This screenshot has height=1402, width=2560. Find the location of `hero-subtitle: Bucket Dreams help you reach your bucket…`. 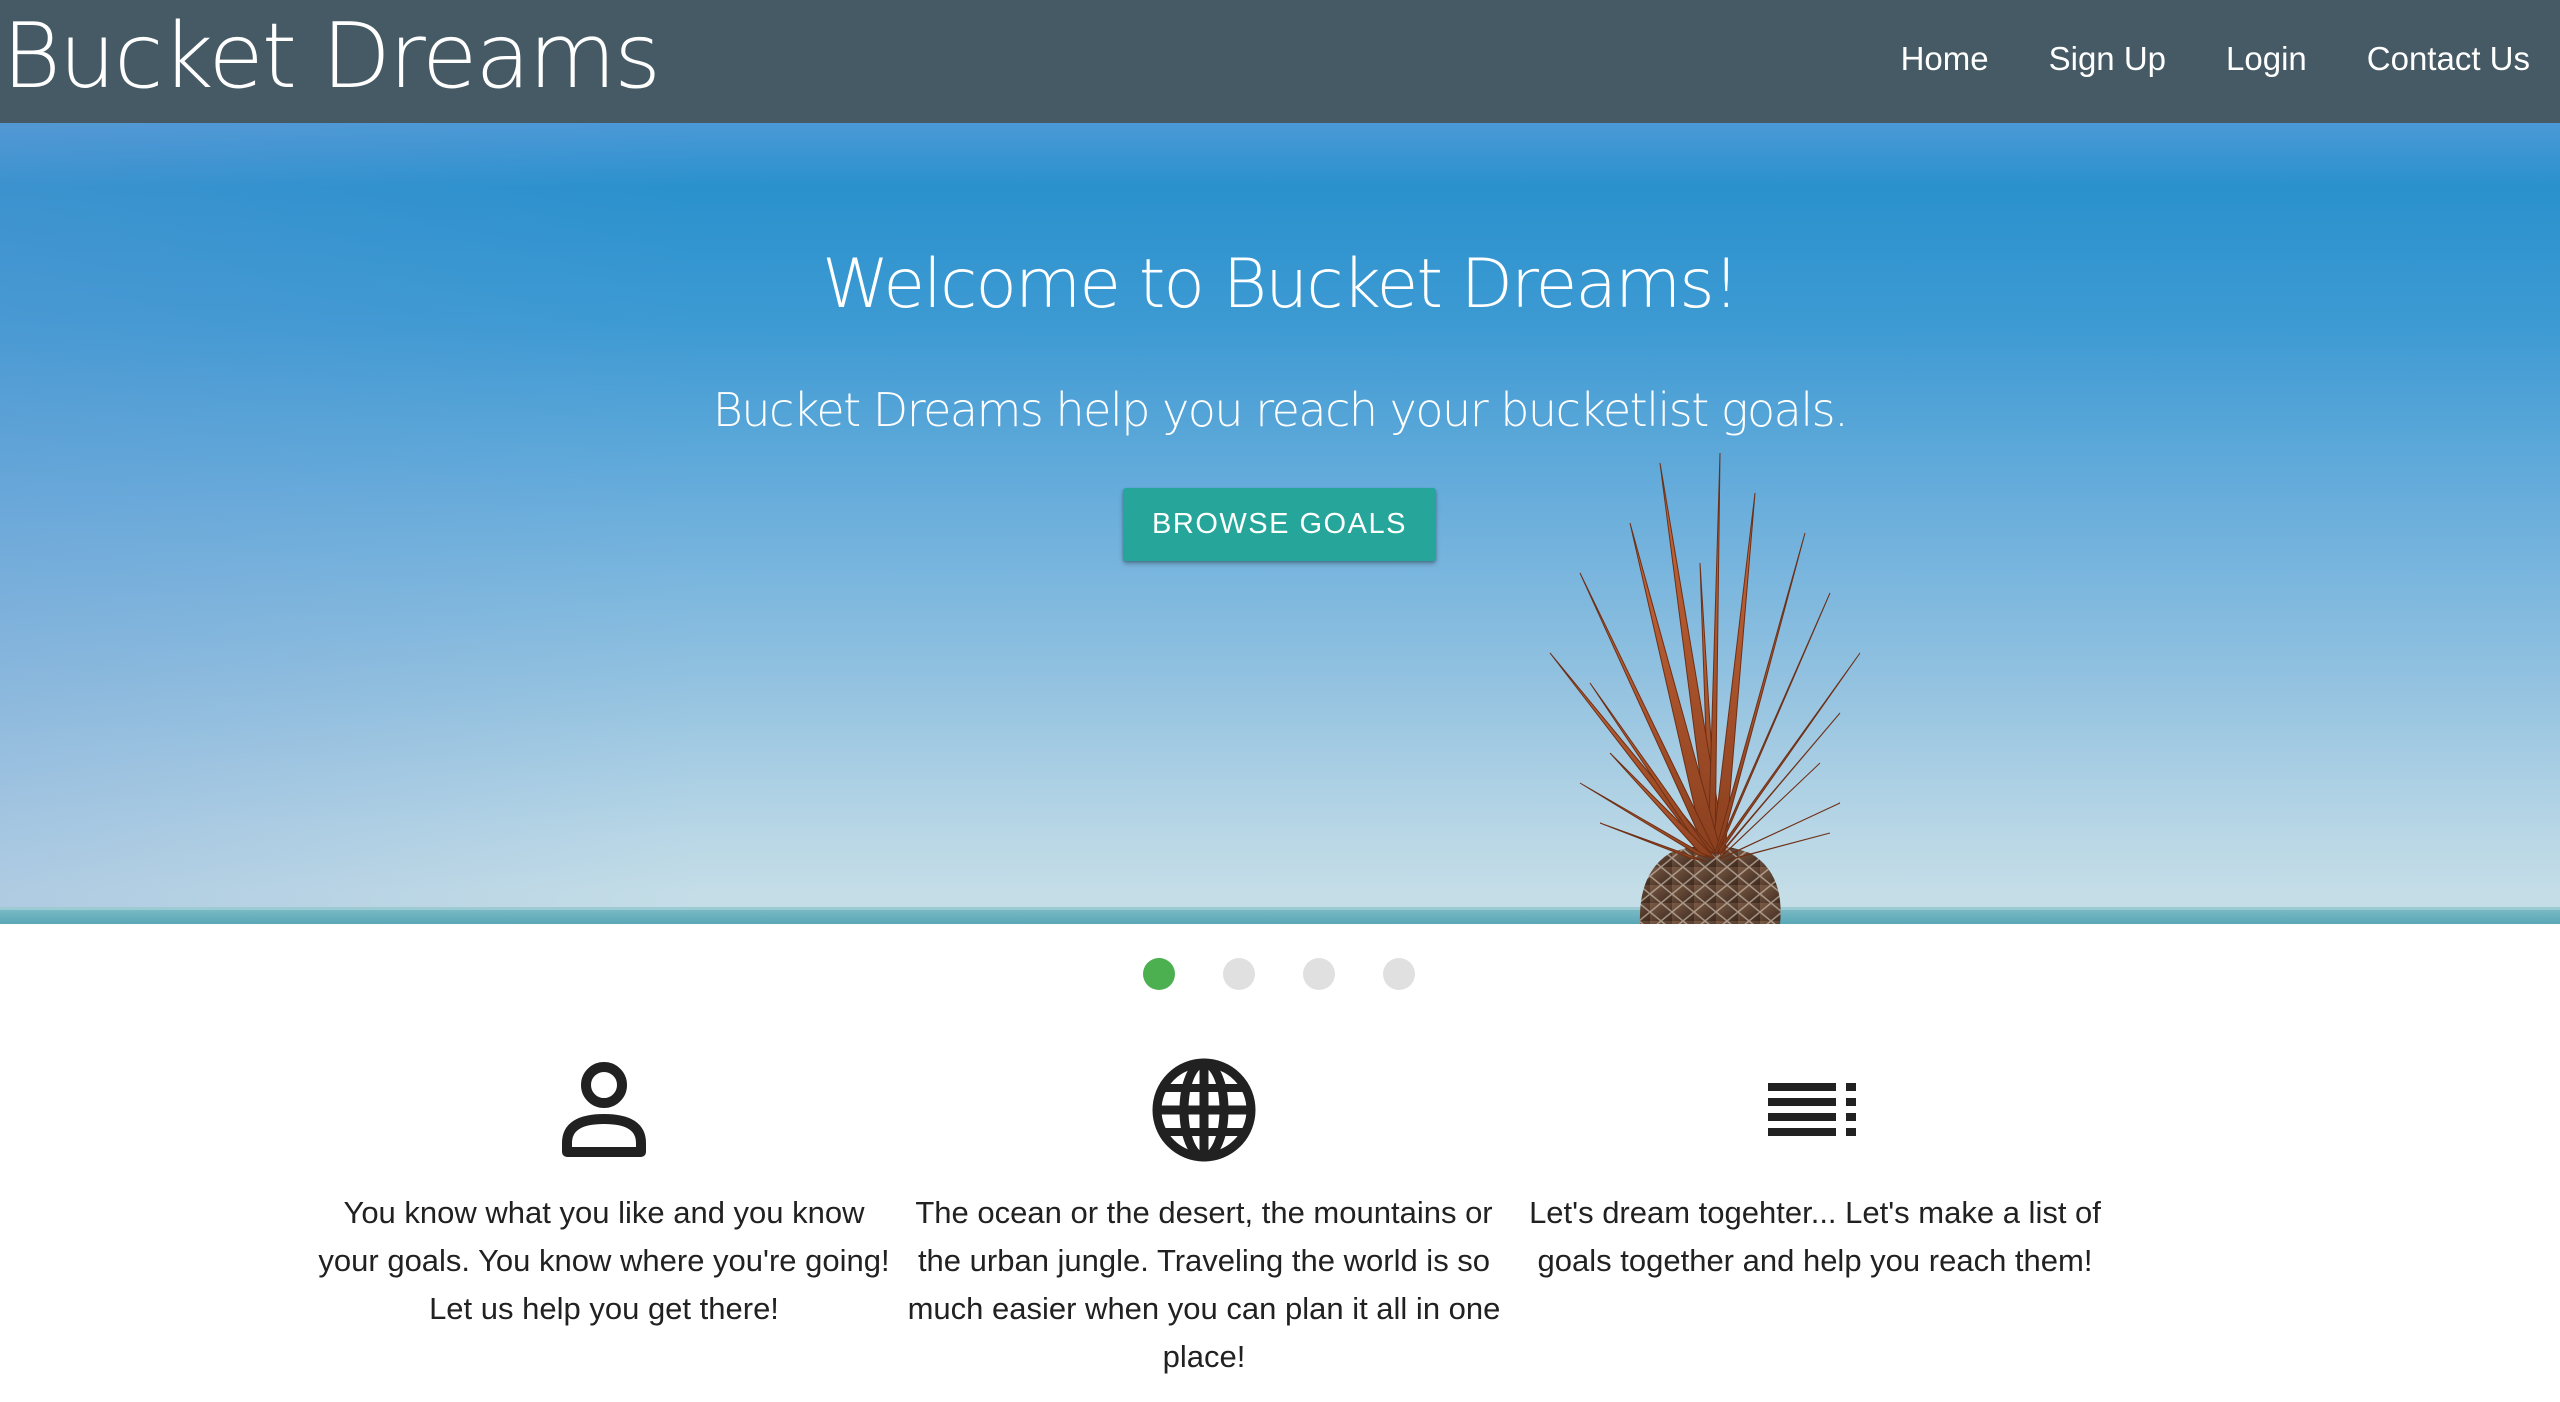

hero-subtitle: Bucket Dreams help you reach your bucket… is located at coordinates (1280, 410).